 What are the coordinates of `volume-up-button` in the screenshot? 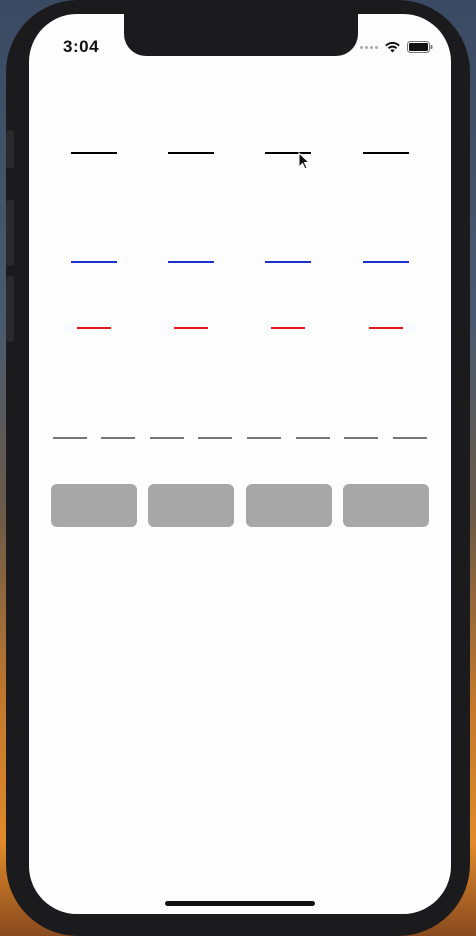 It's located at (10, 233).